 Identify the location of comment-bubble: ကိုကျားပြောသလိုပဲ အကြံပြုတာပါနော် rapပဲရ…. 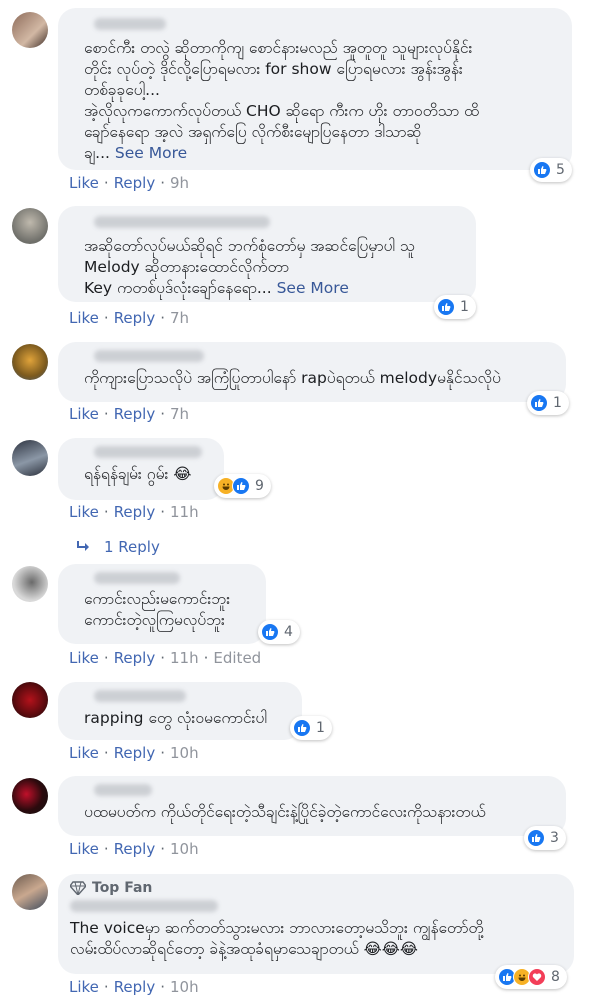
(312, 372).